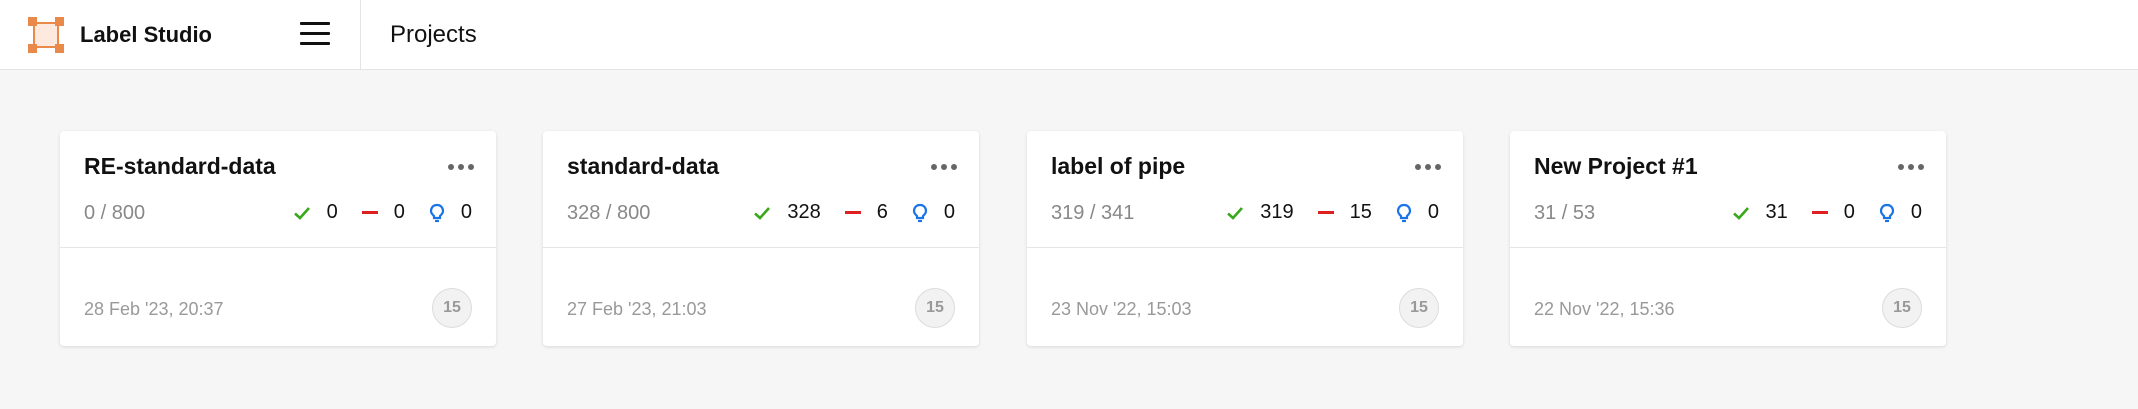  Describe the element at coordinates (315, 212) in the screenshot. I see `completed-stat: 0` at that location.